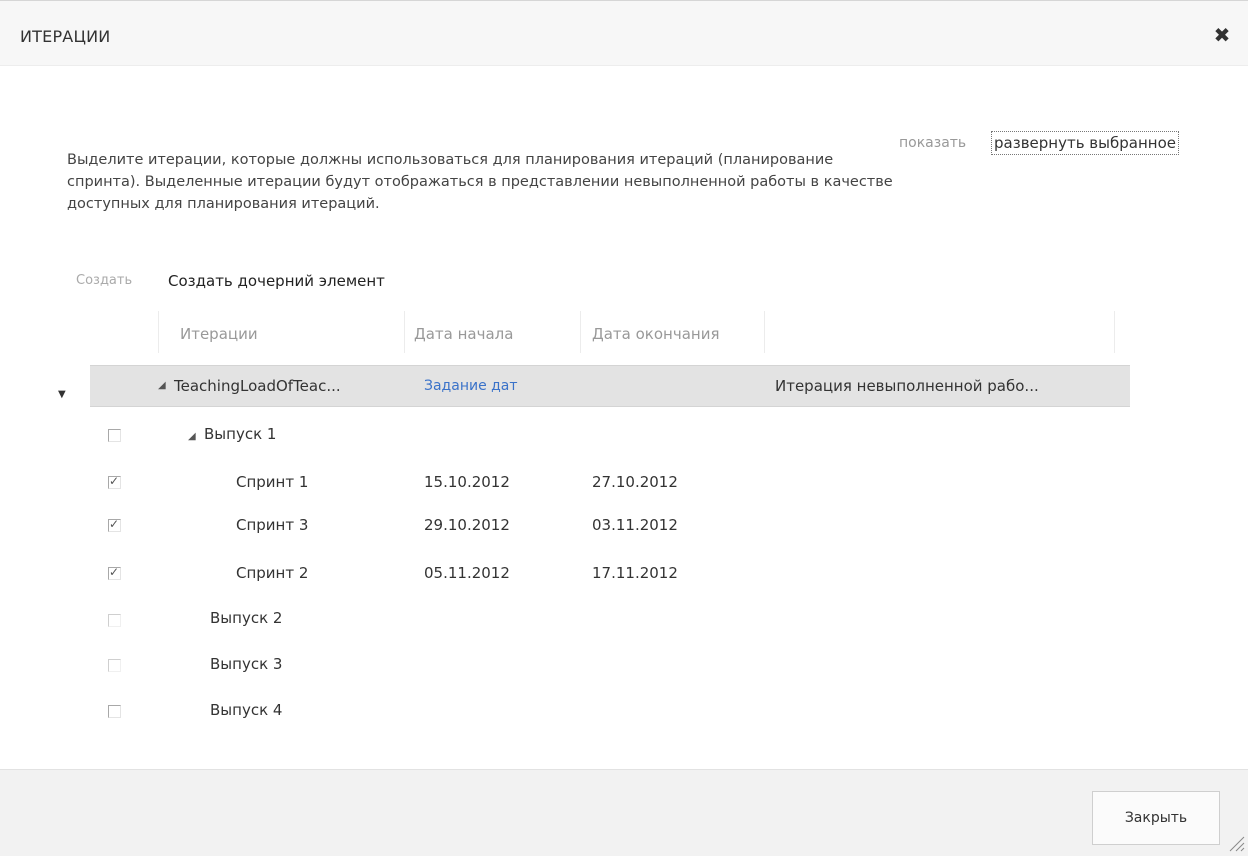 Image resolution: width=1248 pixels, height=856 pixels. What do you see at coordinates (635, 573) in the screenshot?
I see `iteration-end-date: 17.11.2012` at bounding box center [635, 573].